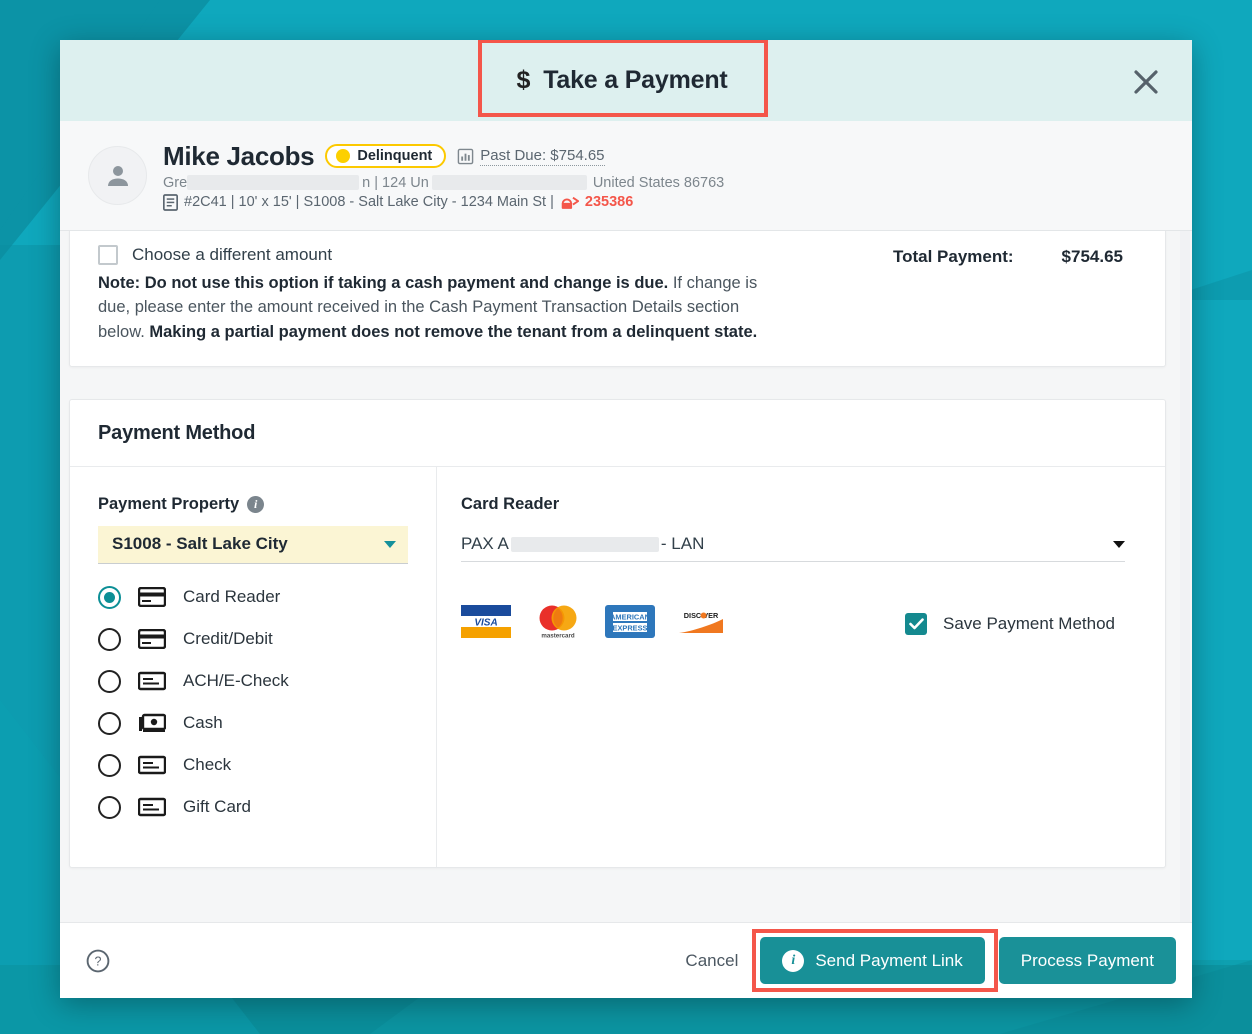 The image size is (1252, 1034). I want to click on american-express-icon: AMERICAN EXPRESS, so click(630, 624).